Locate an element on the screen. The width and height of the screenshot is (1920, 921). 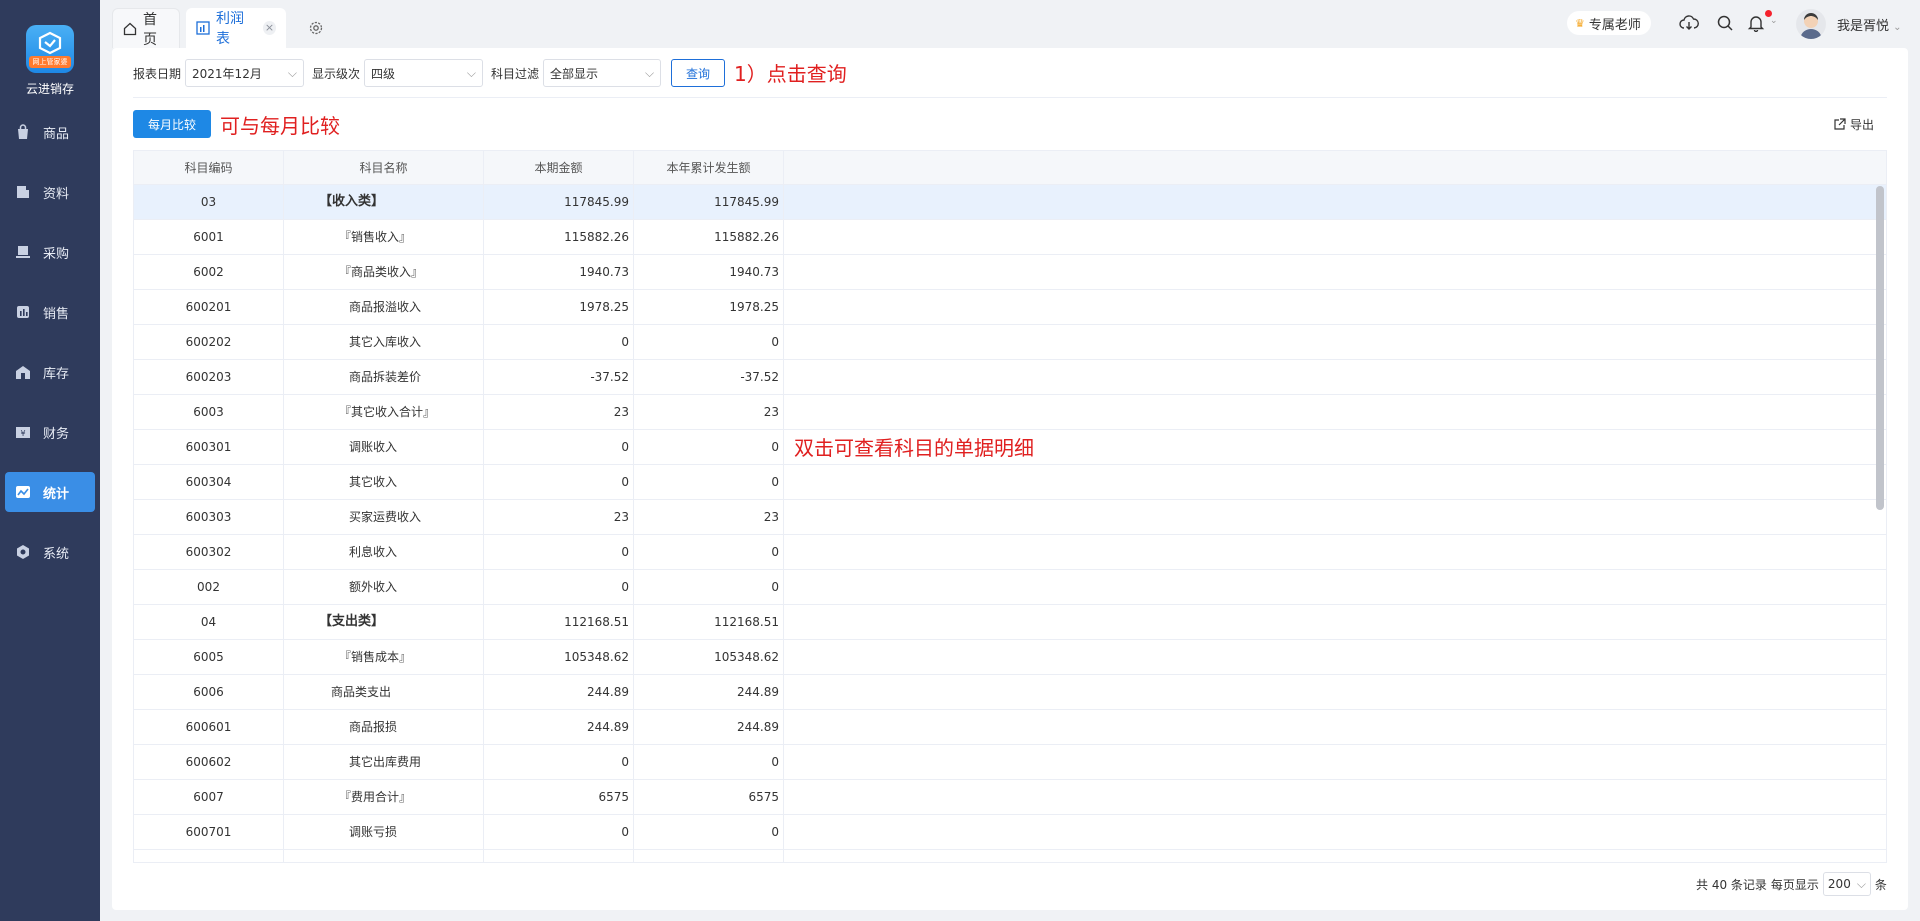
table-row: 6005 『销售成本』 105348.62 105348.62 is located at coordinates (1010, 657).